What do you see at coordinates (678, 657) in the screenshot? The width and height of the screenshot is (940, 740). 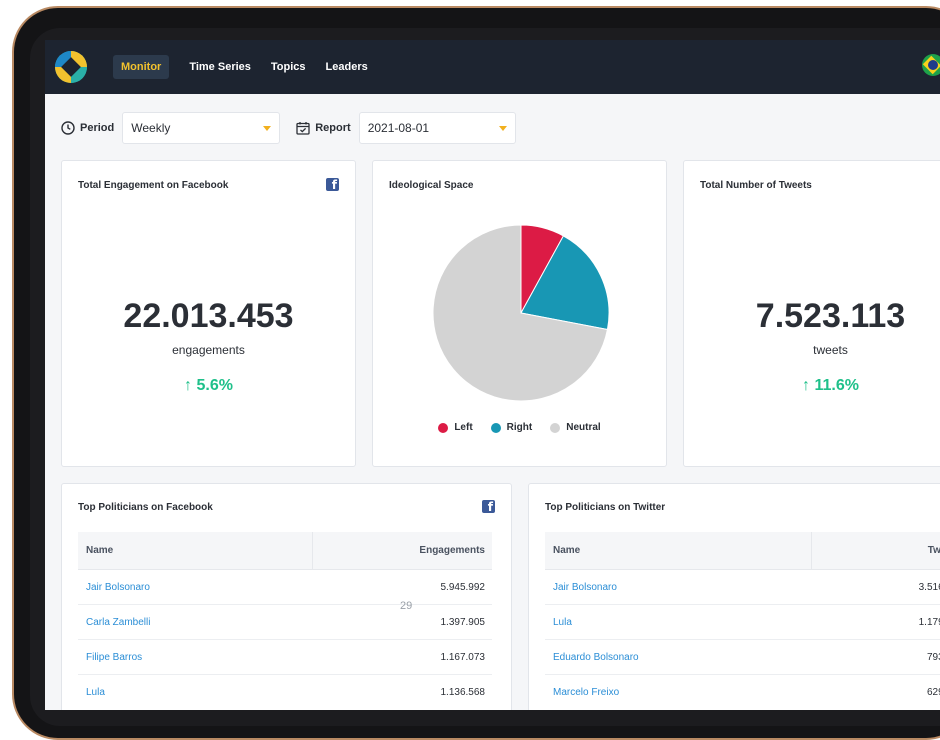 I see `politician-link: Eduardo Bolsonaro` at bounding box center [678, 657].